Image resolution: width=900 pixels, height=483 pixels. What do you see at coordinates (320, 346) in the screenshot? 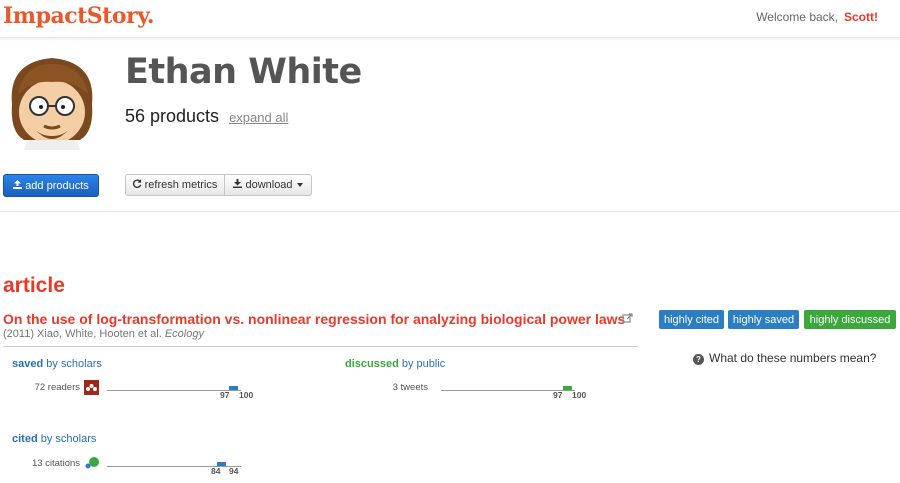
I see `article-divider` at bounding box center [320, 346].